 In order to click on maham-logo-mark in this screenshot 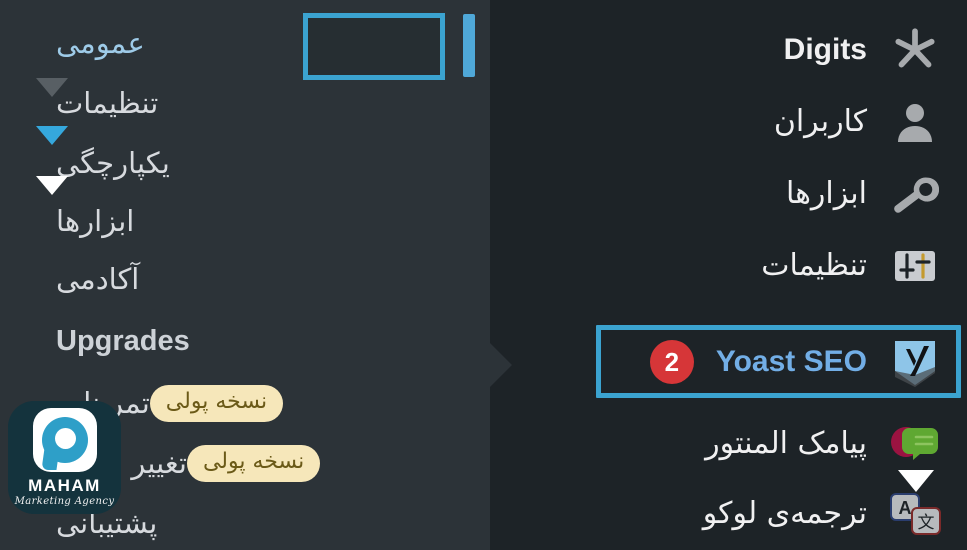, I will do `click(64, 440)`.